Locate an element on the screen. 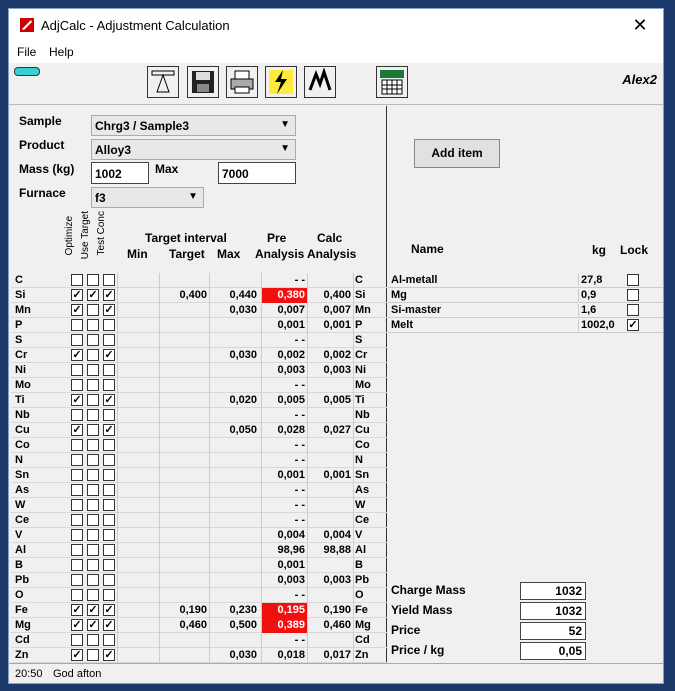 The width and height of the screenshot is (675, 691). lock-checkbox: ✓ is located at coordinates (633, 325).